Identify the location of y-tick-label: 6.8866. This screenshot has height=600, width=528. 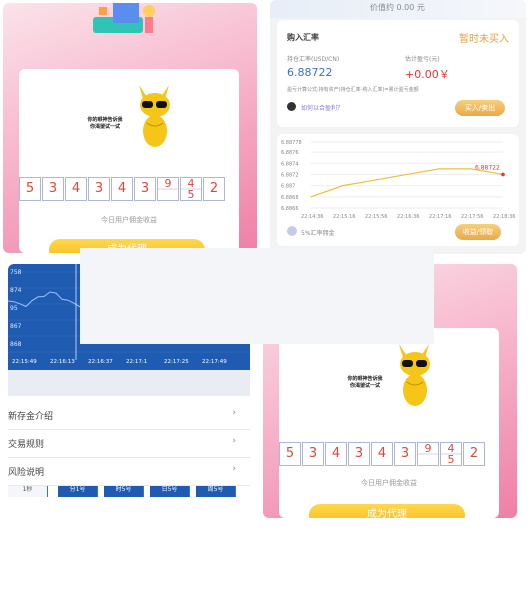
(290, 209).